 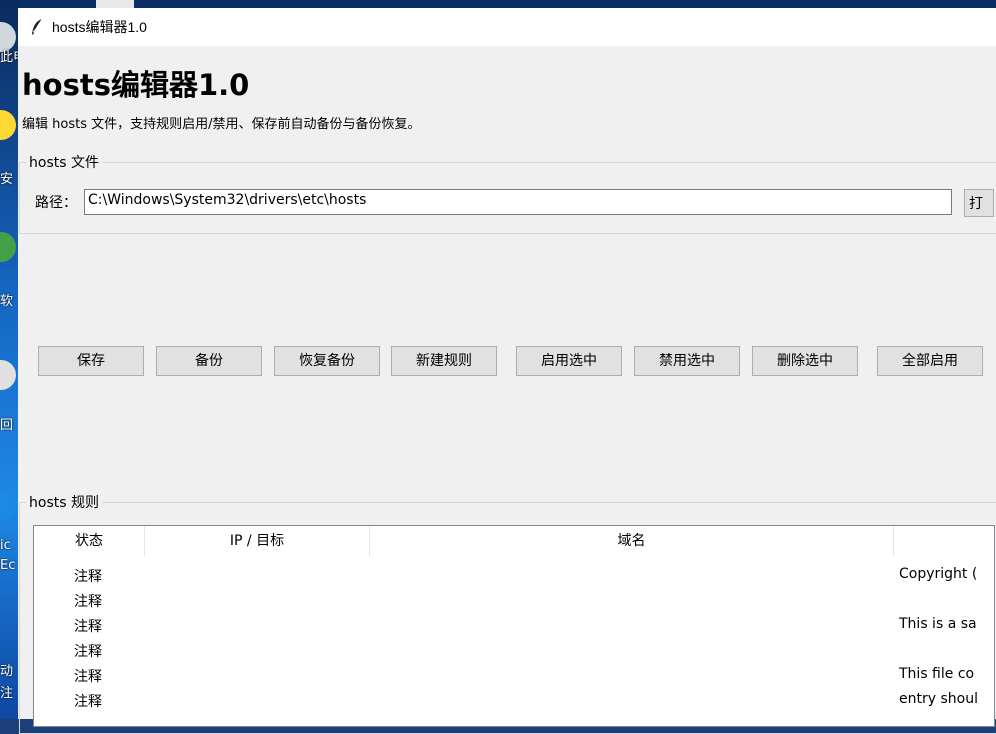 I want to click on taskbar-chip, so click(x=115, y=4).